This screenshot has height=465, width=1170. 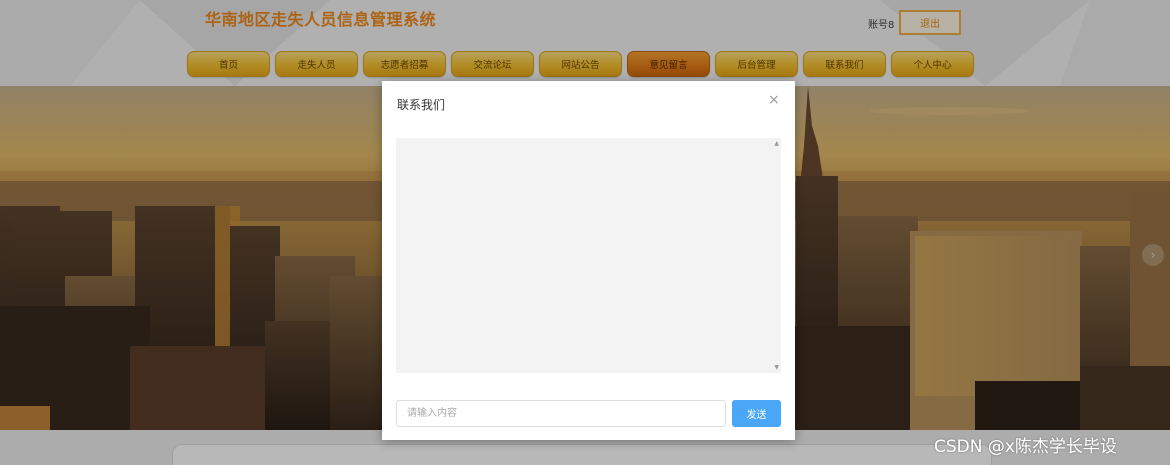 What do you see at coordinates (776, 143) in the screenshot?
I see `scroll-up-icon: ▲` at bounding box center [776, 143].